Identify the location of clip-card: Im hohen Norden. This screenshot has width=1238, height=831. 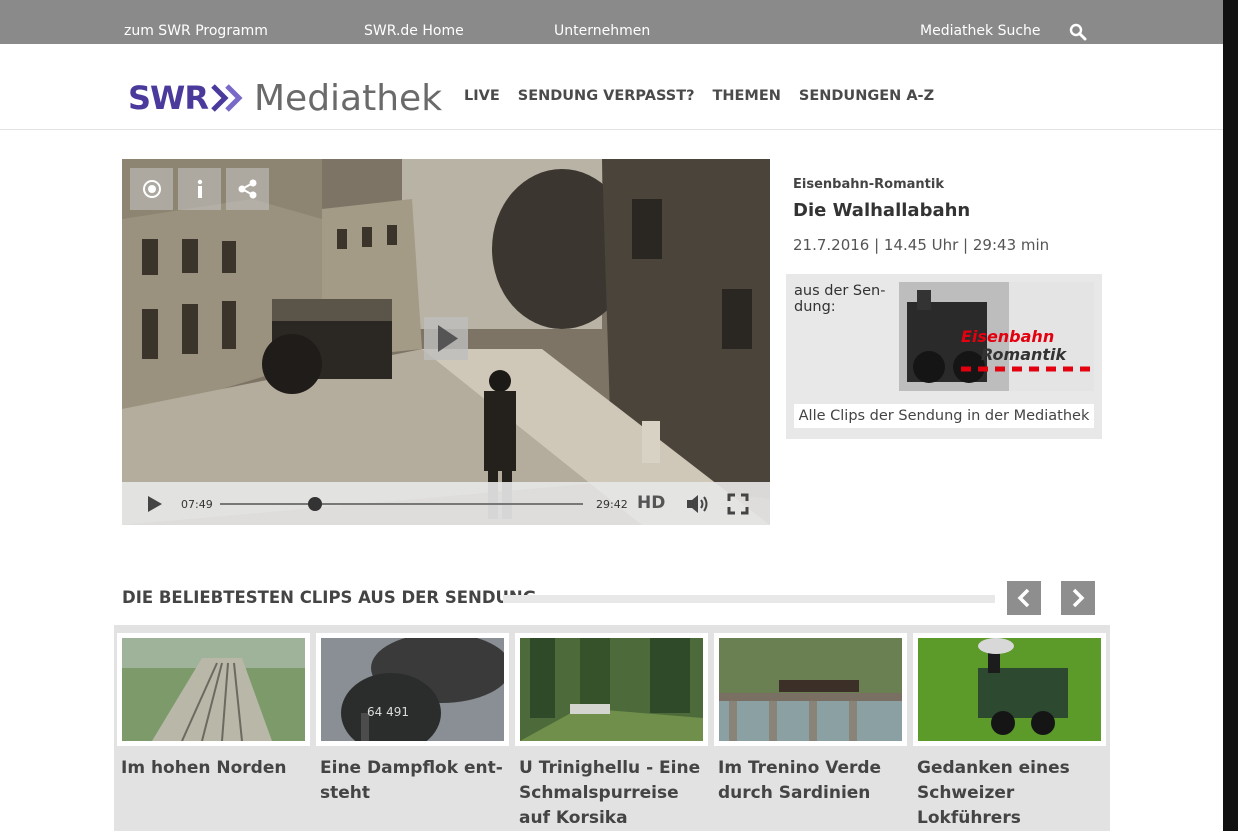
(213, 707).